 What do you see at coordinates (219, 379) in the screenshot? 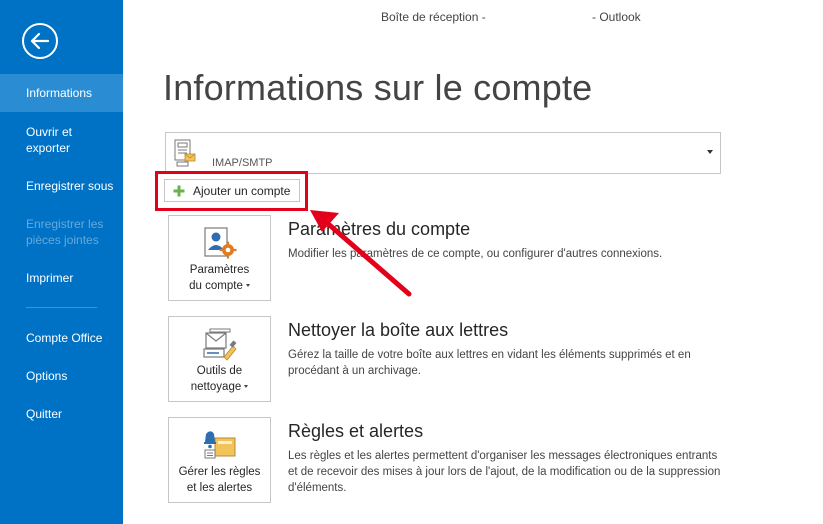
I see `tile-label: Outils de nettoyage` at bounding box center [219, 379].